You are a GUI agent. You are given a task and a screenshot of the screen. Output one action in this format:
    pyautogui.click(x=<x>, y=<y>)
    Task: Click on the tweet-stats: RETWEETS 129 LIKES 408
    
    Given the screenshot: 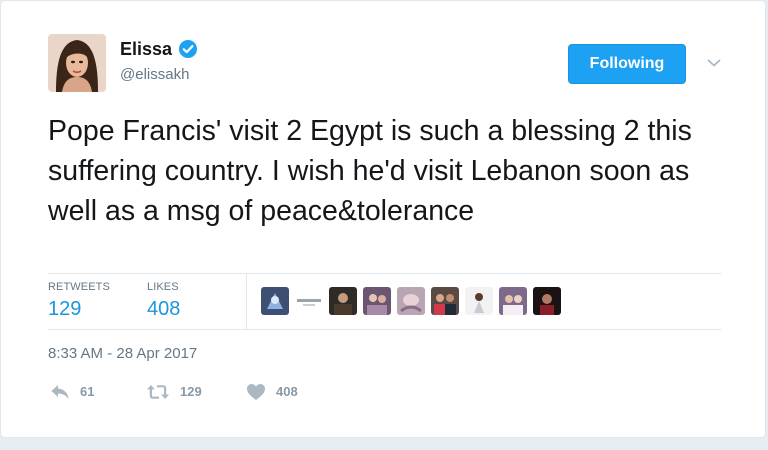 What is the action you would take?
    pyautogui.click(x=384, y=302)
    